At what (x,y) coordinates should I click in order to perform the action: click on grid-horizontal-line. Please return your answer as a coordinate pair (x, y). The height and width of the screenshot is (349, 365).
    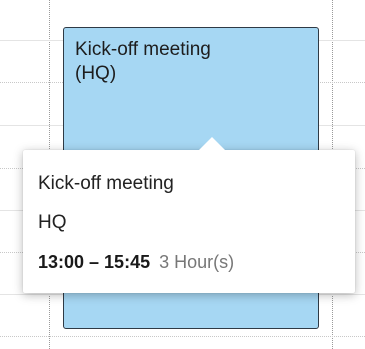
    Looking at the image, I should click on (182, 336).